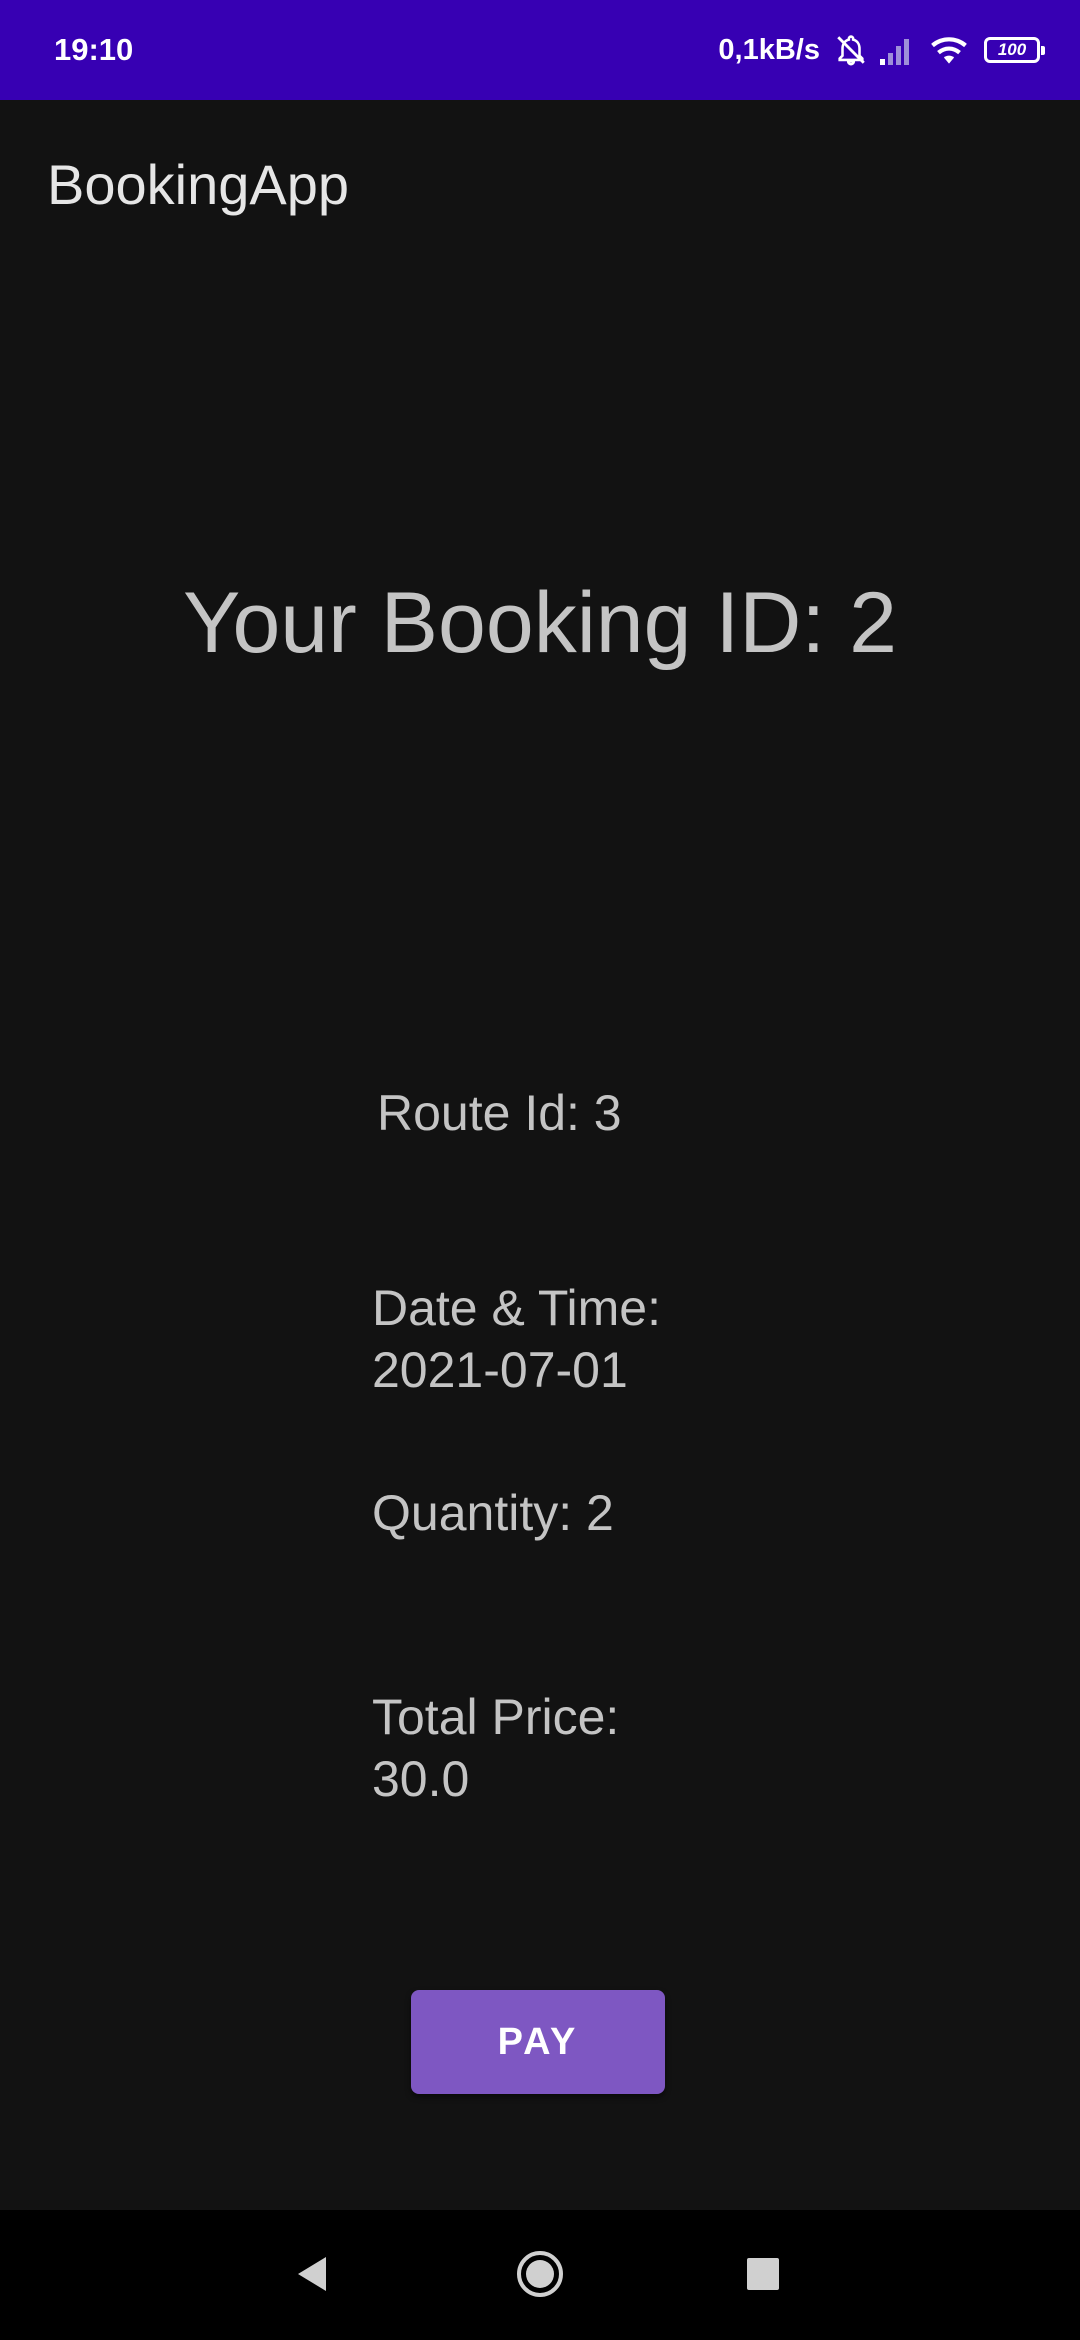 Image resolution: width=1080 pixels, height=2340 pixels. Describe the element at coordinates (540, 185) in the screenshot. I see `app-bar: BookingApp` at that location.